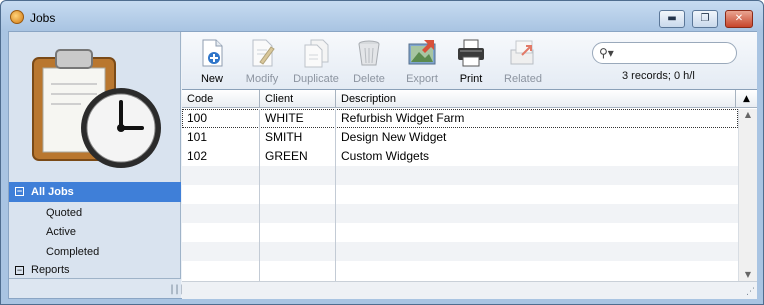 The image size is (764, 305). Describe the element at coordinates (522, 52) in the screenshot. I see `related-icon` at that location.